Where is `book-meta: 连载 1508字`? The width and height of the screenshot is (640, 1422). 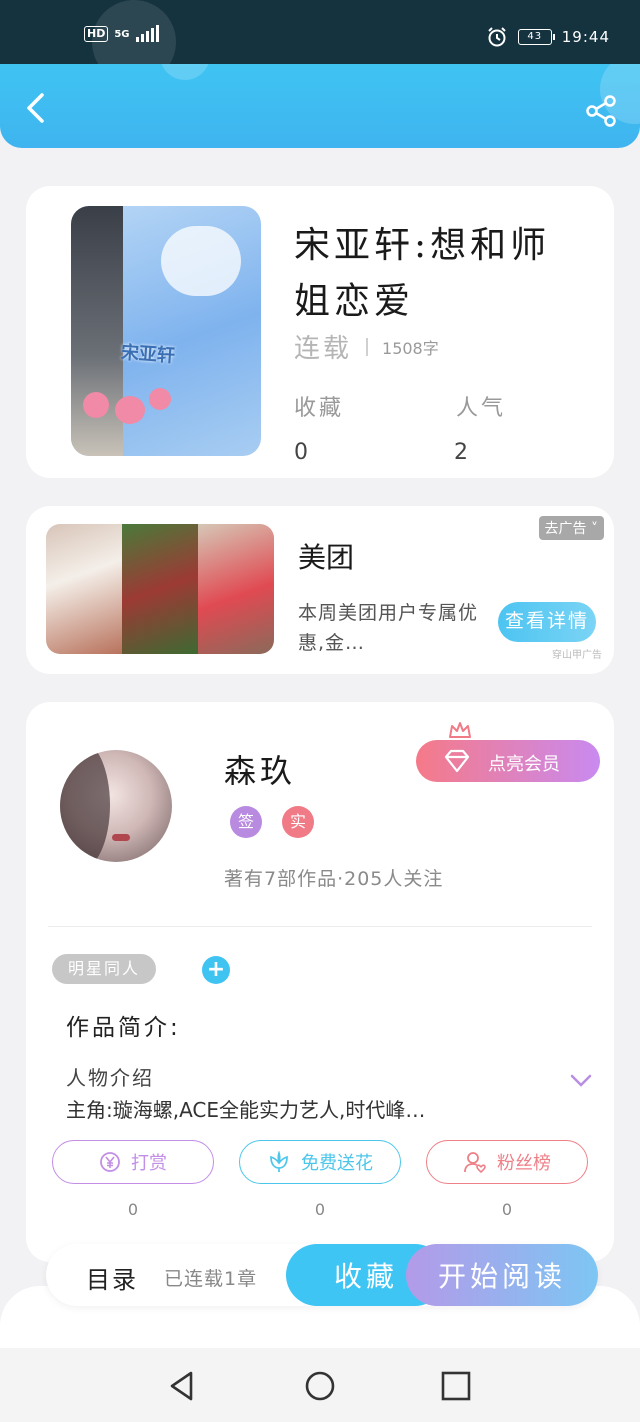
book-meta: 连载 1508字 is located at coordinates (366, 346).